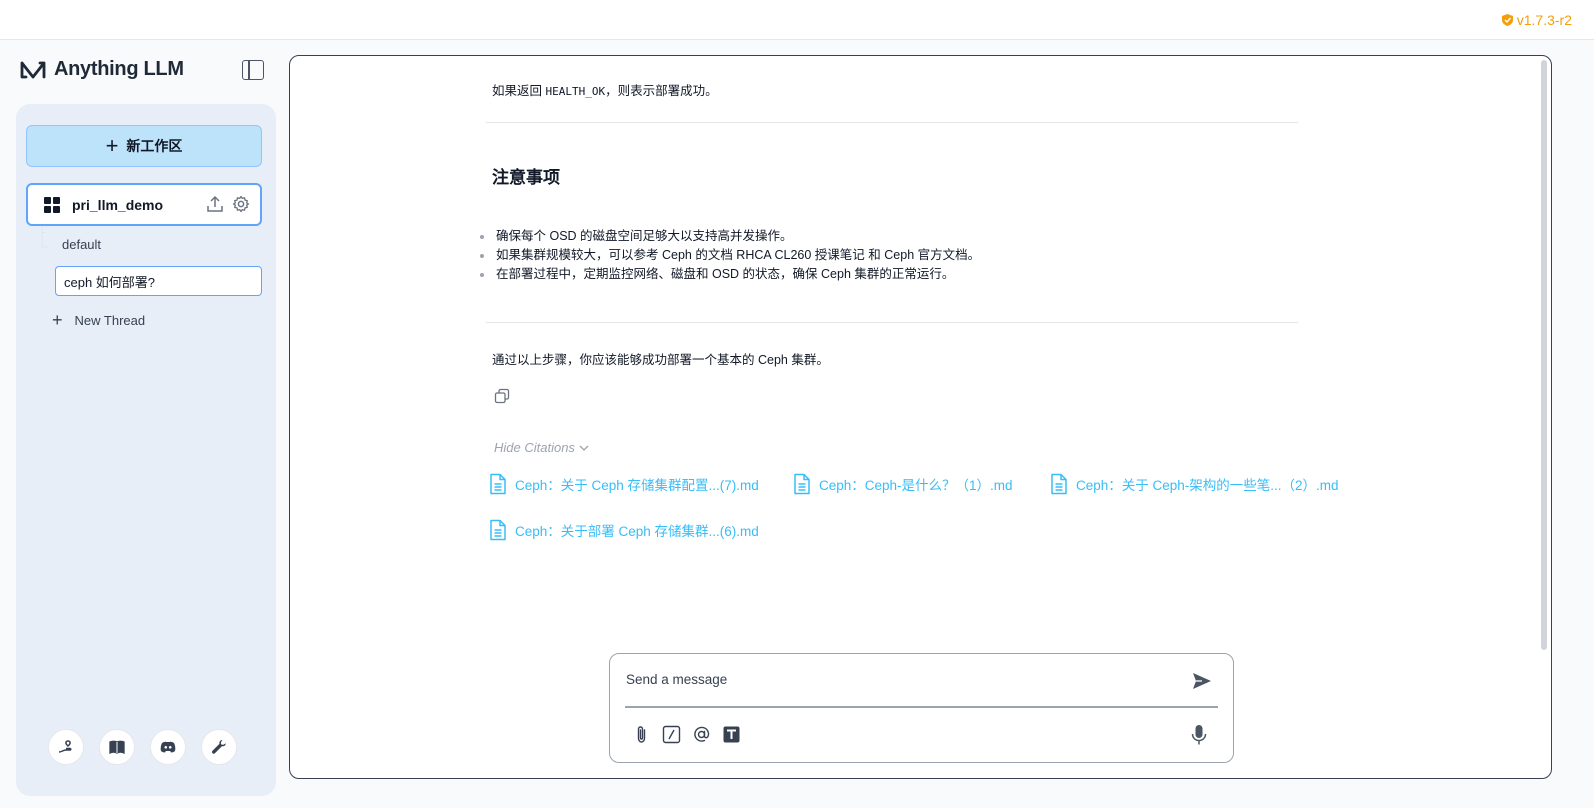 The width and height of the screenshot is (1594, 808). Describe the element at coordinates (215, 204) in the screenshot. I see `upload-icon` at that location.